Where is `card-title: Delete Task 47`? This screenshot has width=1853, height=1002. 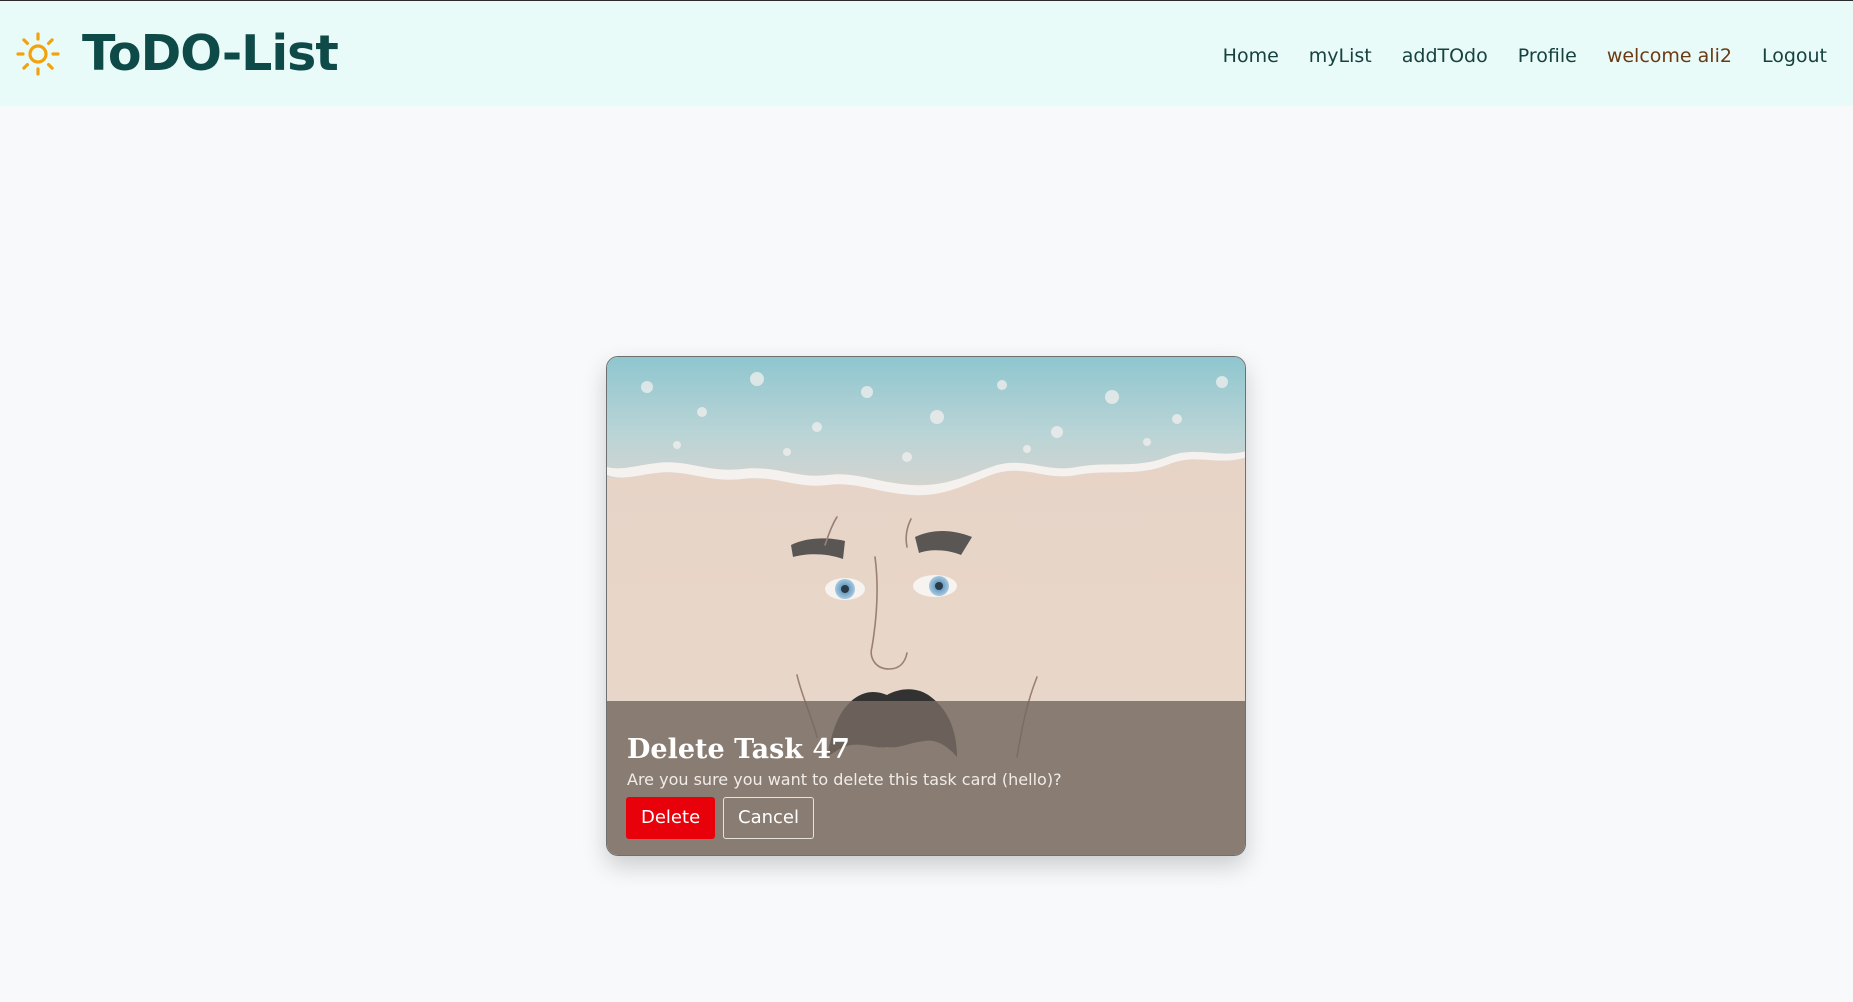
card-title: Delete Task 47 is located at coordinates (738, 749).